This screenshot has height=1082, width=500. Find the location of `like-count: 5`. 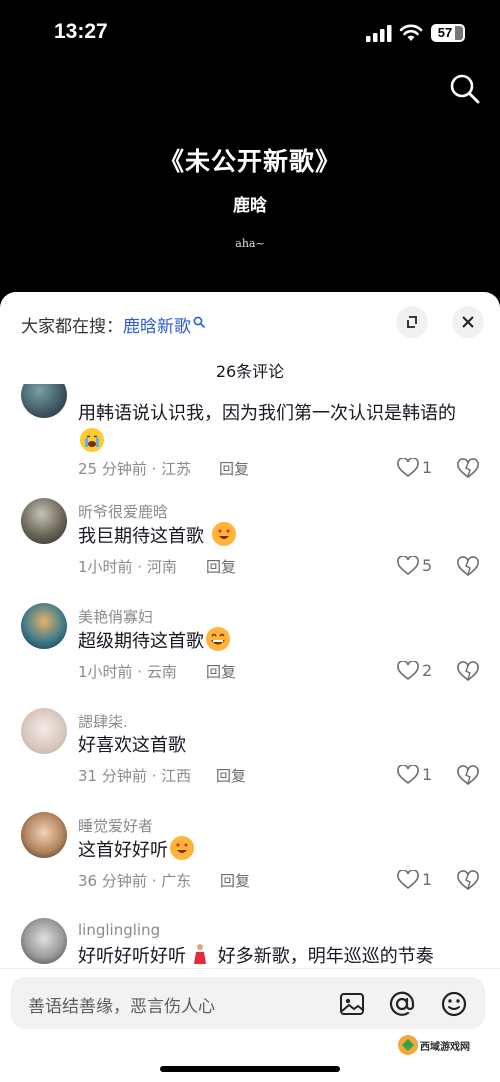

like-count: 5 is located at coordinates (427, 565).